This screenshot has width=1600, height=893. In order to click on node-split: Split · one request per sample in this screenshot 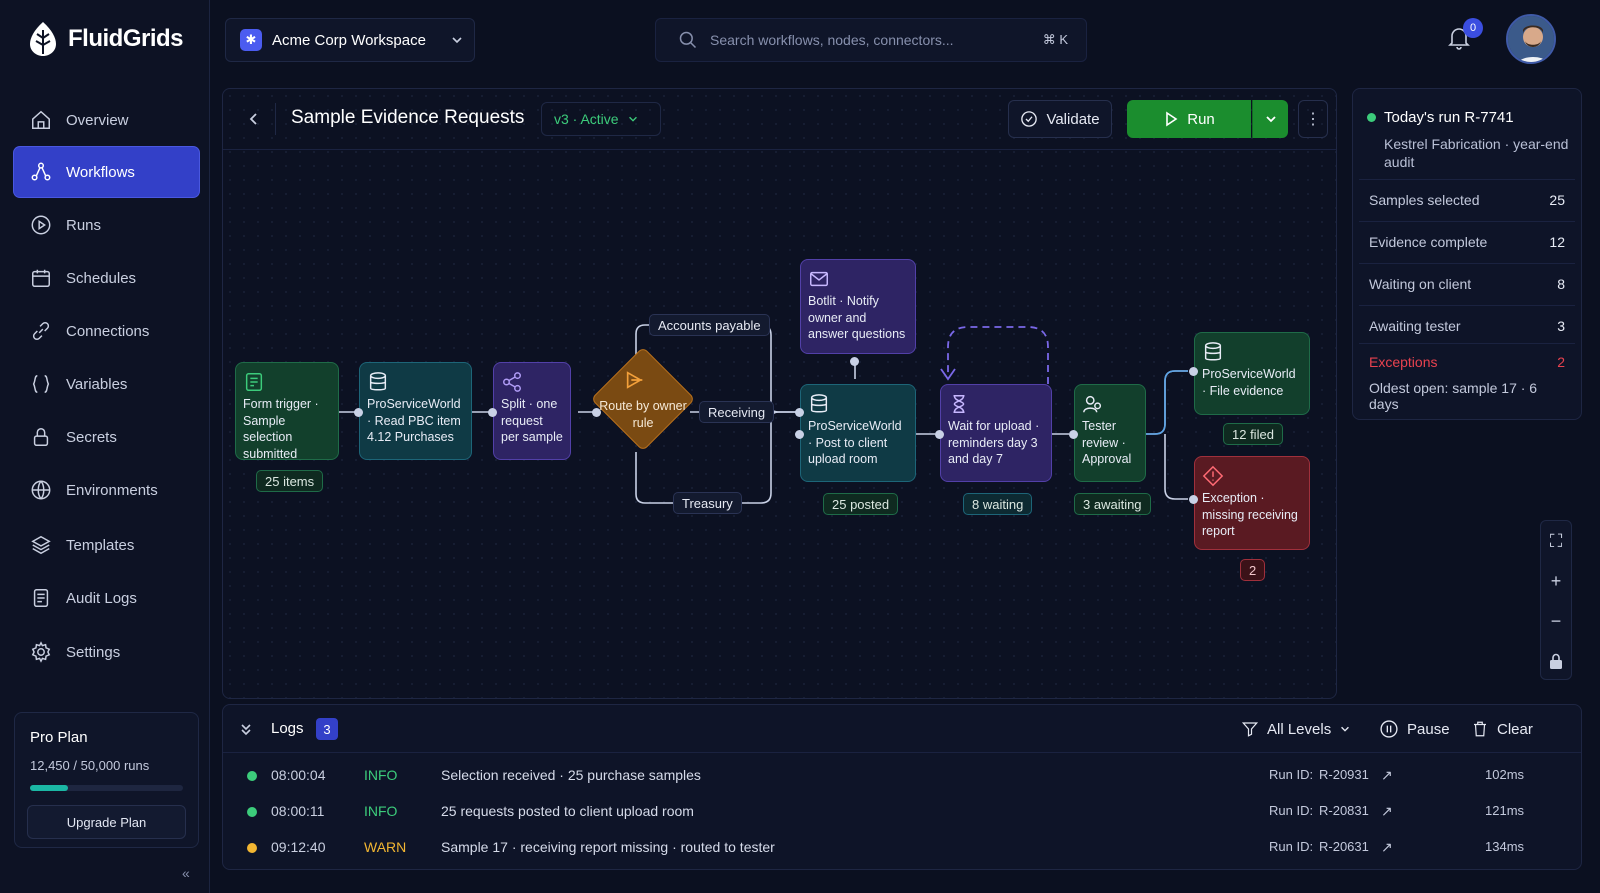, I will do `click(532, 411)`.